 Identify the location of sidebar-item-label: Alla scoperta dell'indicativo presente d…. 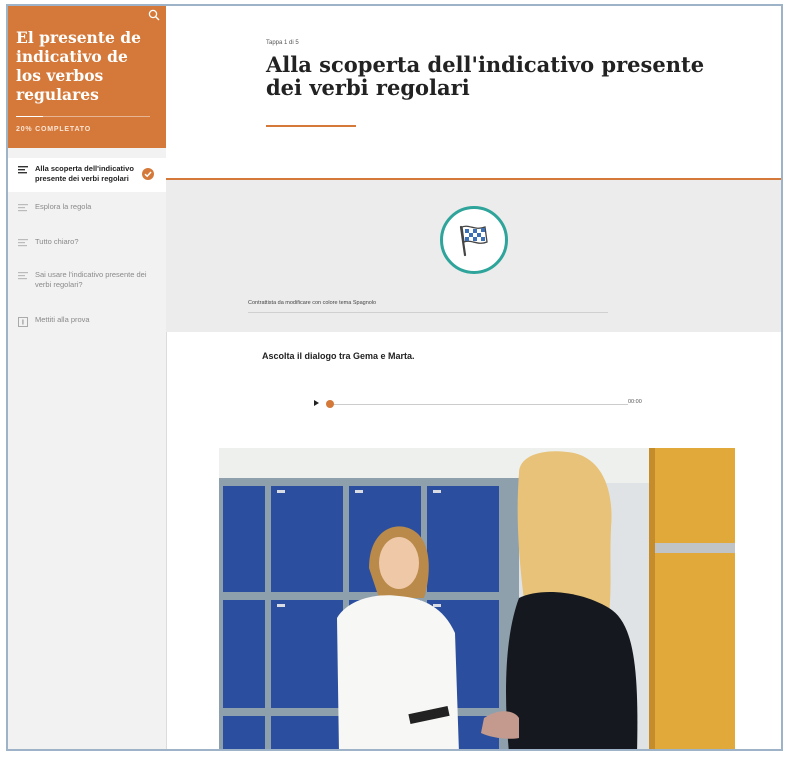
(84, 173).